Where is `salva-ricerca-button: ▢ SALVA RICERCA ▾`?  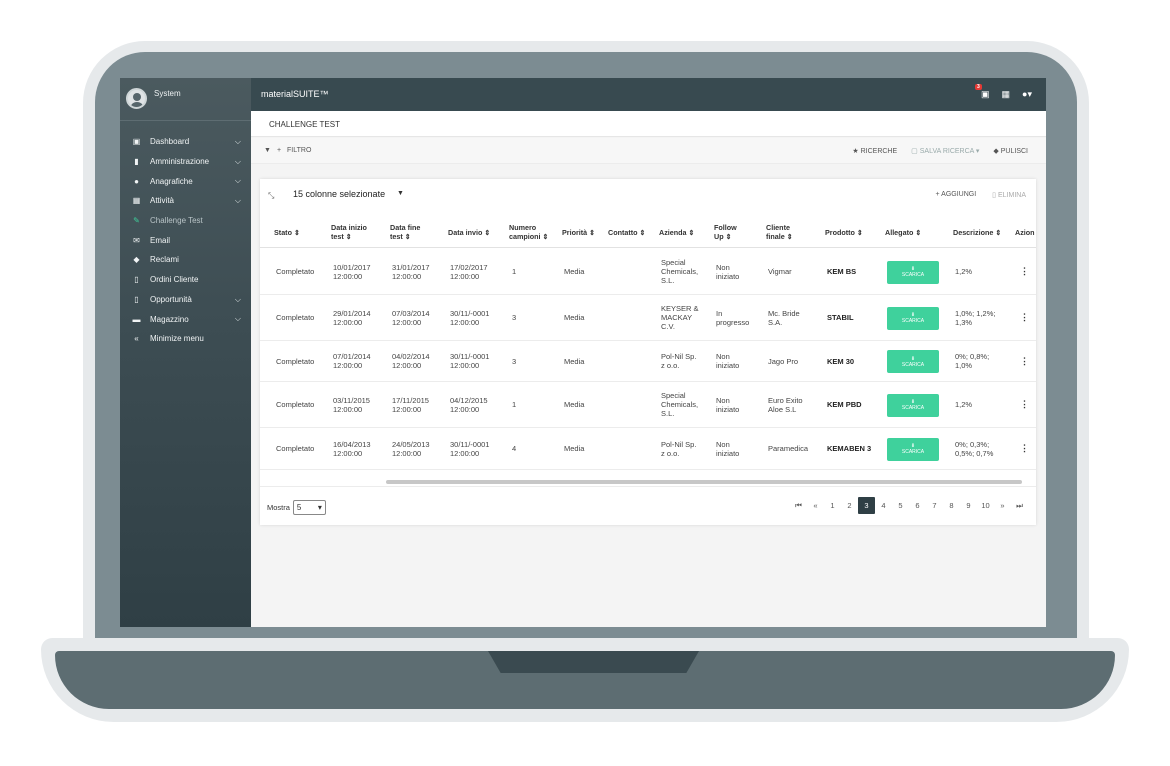 salva-ricerca-button: ▢ SALVA RICERCA ▾ is located at coordinates (945, 151).